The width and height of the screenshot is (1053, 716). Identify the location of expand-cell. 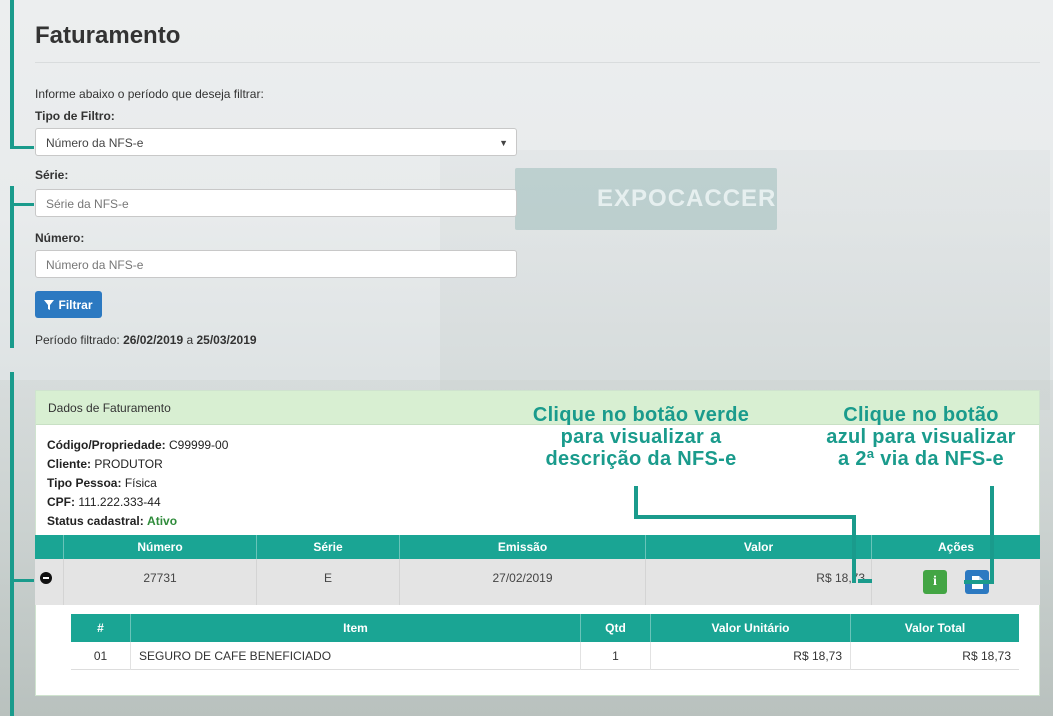
(49, 582).